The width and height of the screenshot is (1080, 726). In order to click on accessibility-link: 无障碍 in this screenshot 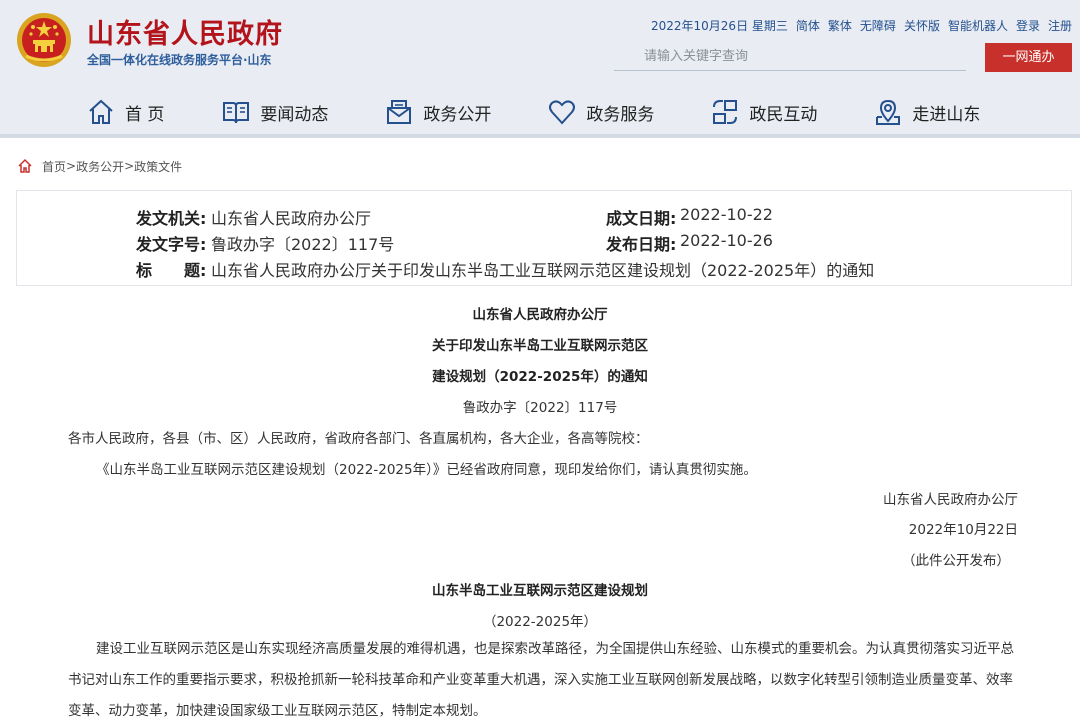, I will do `click(878, 25)`.